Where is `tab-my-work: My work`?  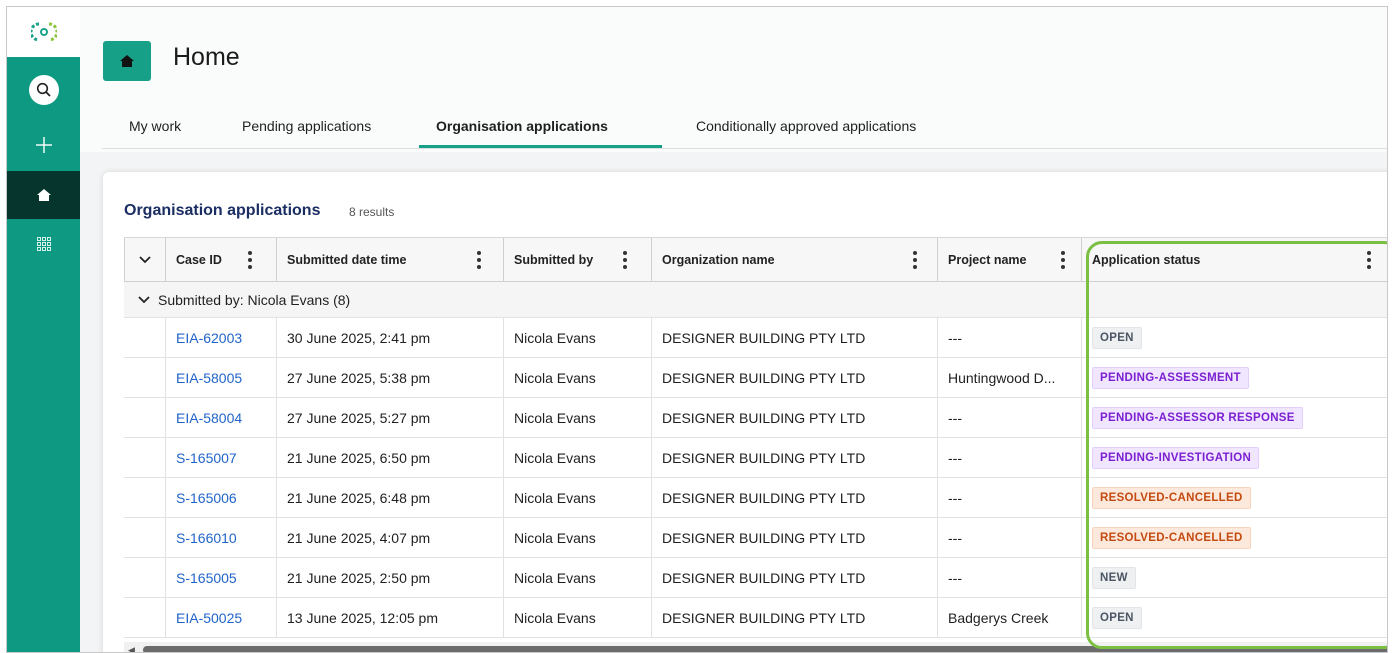
tab-my-work: My work is located at coordinates (155, 128).